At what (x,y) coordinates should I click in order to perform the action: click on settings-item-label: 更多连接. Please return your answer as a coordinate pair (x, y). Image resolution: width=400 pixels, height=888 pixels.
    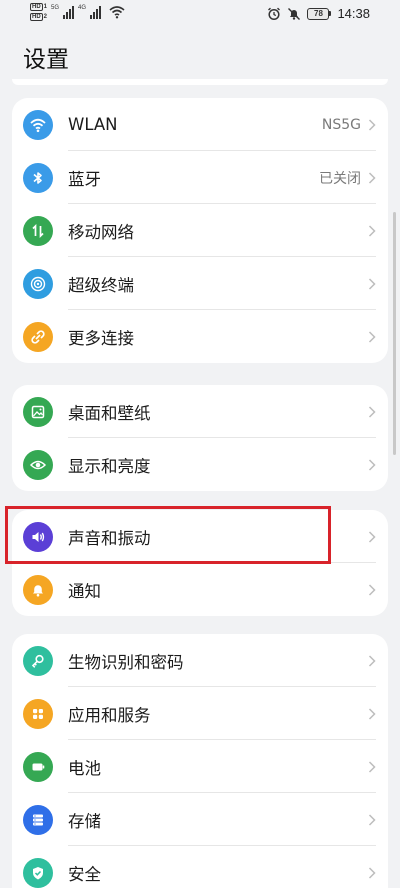
    Looking at the image, I should click on (101, 338).